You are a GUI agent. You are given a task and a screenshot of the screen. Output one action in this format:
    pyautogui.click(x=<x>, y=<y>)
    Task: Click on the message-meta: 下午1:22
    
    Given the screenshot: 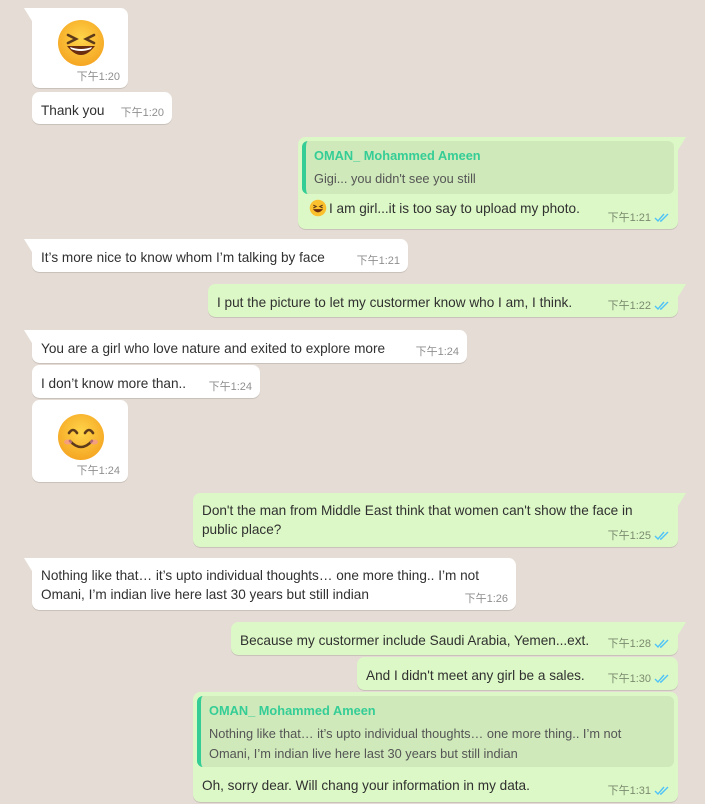 What is the action you would take?
    pyautogui.click(x=639, y=305)
    